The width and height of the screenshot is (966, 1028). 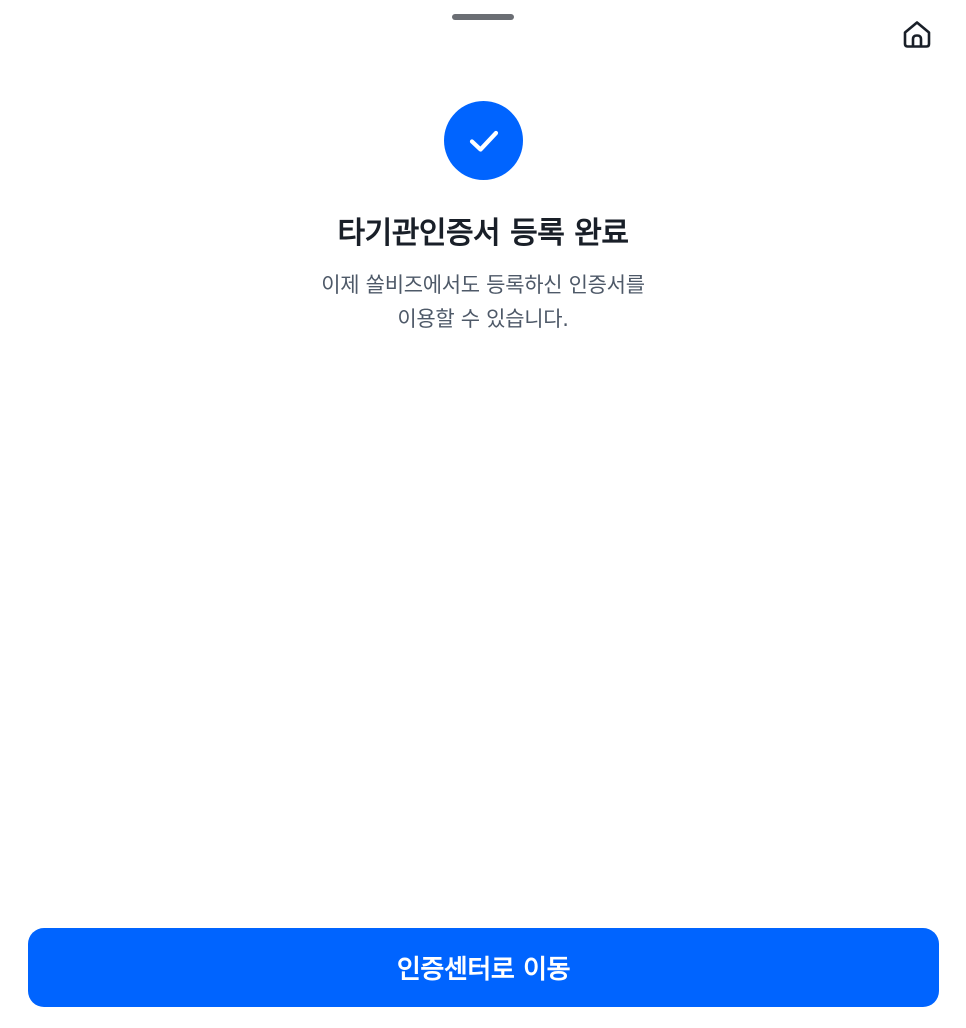 I want to click on home-icon, so click(x=917, y=34).